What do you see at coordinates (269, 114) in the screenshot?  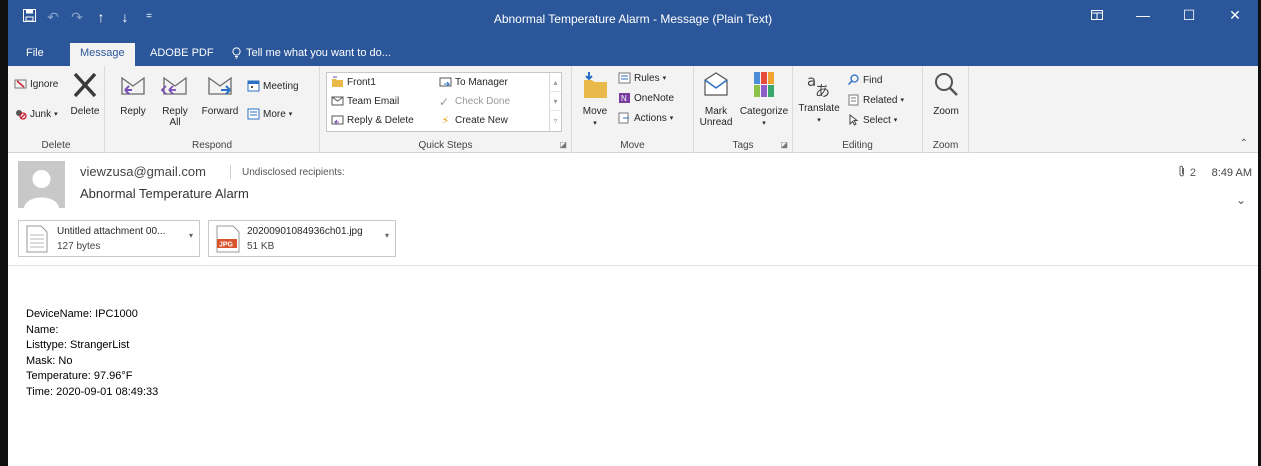 I see `more-button: More ▾` at bounding box center [269, 114].